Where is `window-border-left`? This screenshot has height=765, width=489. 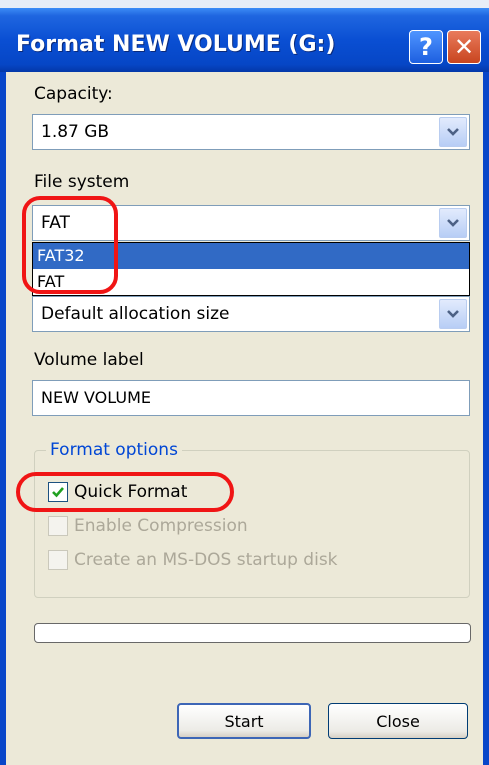 window-border-left is located at coordinates (3, 418).